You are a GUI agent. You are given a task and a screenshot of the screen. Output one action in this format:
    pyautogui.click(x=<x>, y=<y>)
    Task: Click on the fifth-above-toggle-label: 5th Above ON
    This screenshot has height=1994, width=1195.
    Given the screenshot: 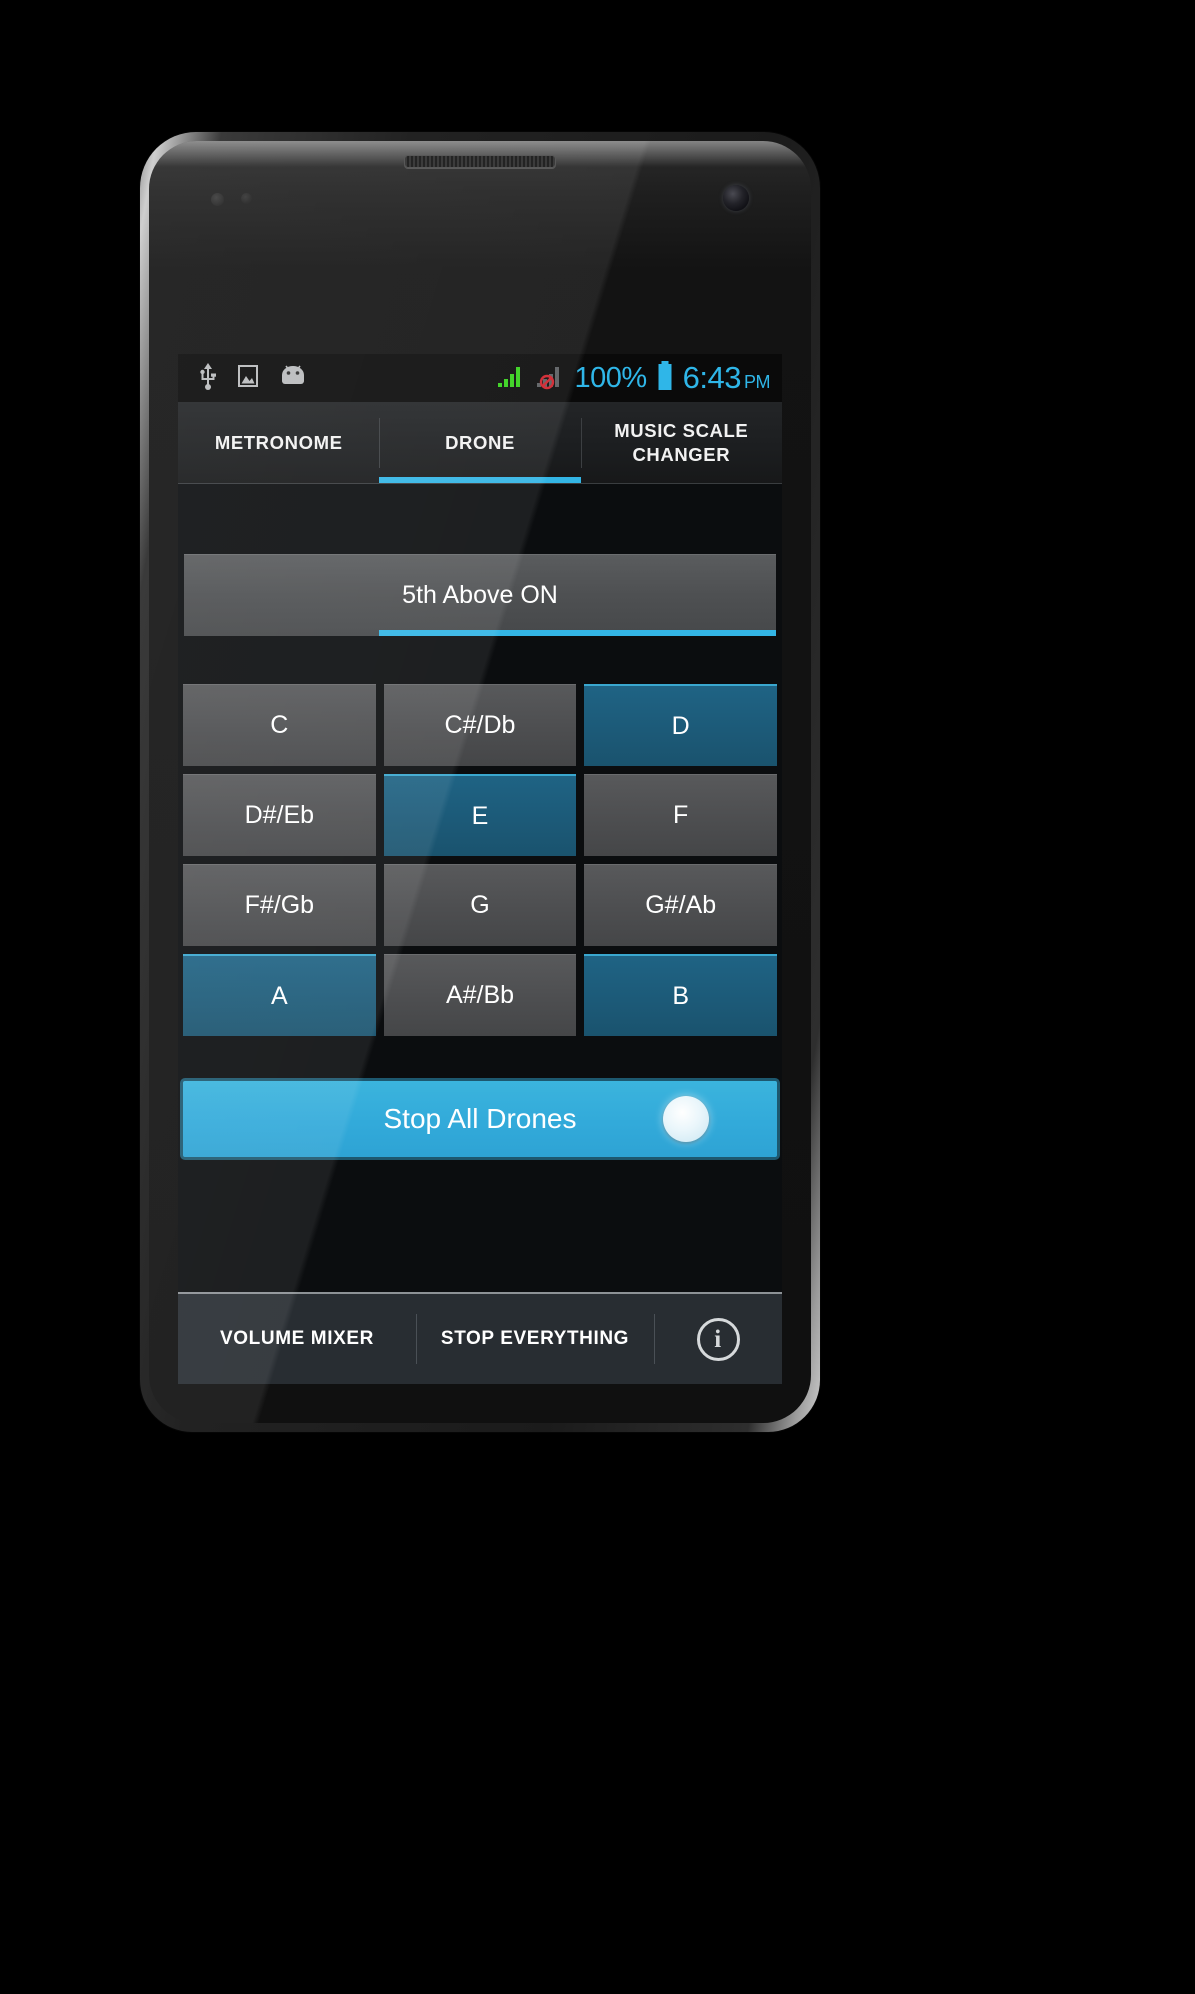 What is the action you would take?
    pyautogui.click(x=480, y=595)
    